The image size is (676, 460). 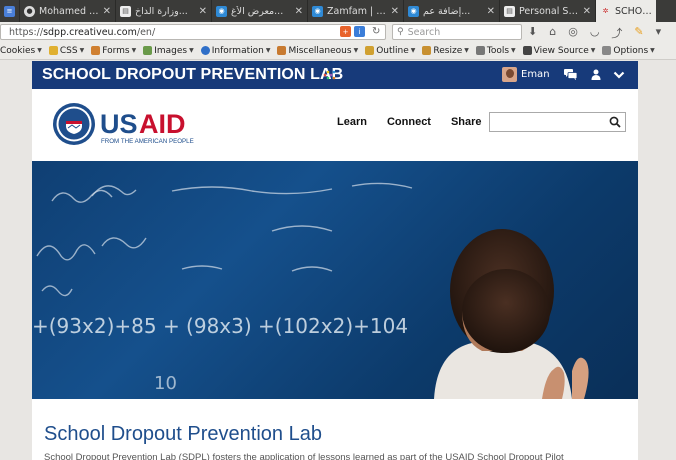 What do you see at coordinates (53, 50) in the screenshot?
I see `pencil-icon` at bounding box center [53, 50].